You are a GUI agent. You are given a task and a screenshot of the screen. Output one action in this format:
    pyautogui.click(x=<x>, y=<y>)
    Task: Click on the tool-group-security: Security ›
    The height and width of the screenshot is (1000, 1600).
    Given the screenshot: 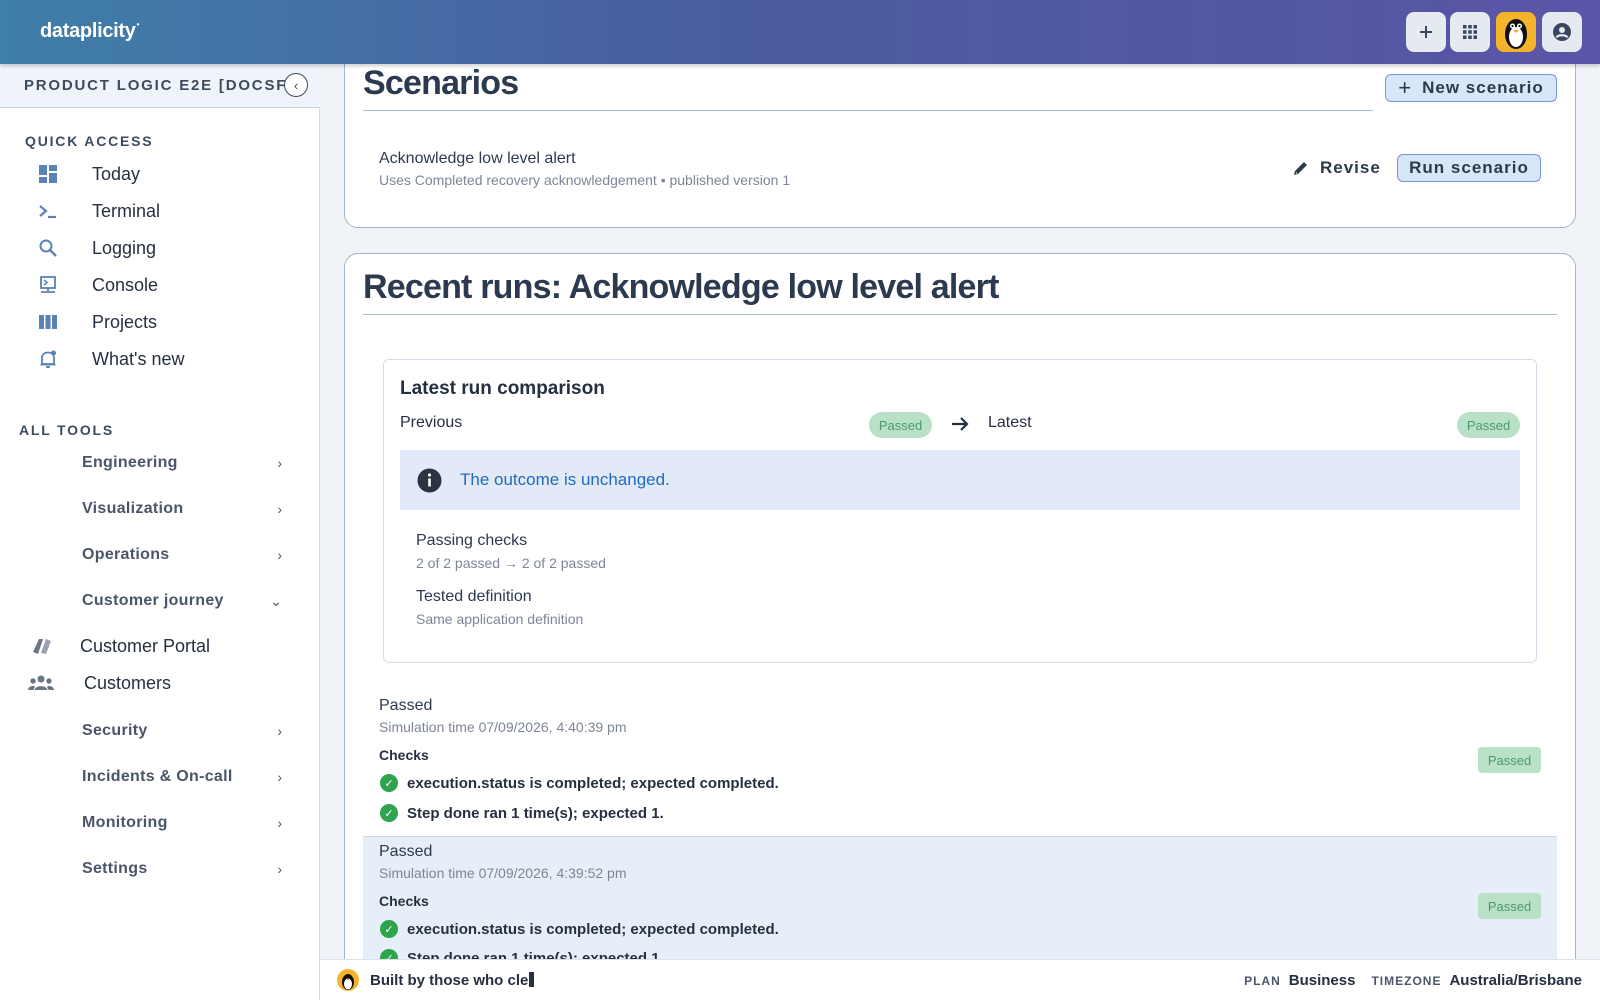 What is the action you would take?
    pyautogui.click(x=182, y=731)
    